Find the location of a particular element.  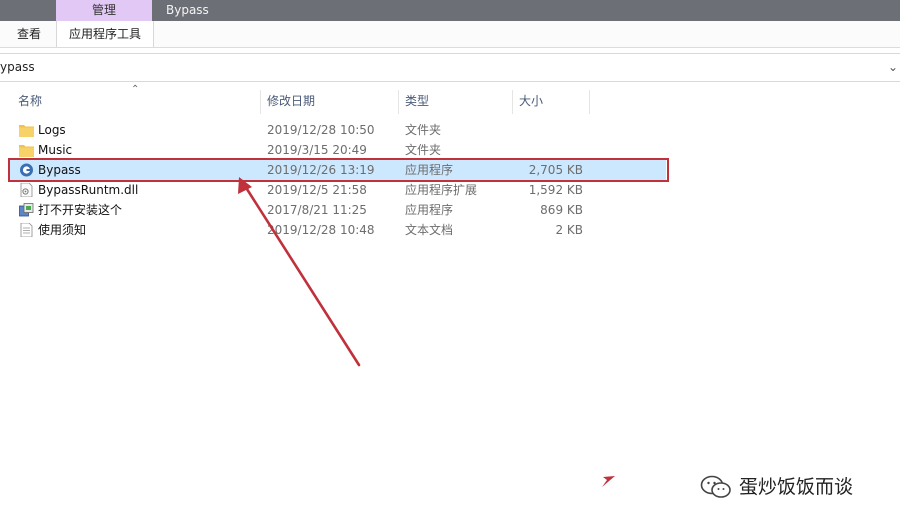

cursor-arrow-icon is located at coordinates (608, 481).